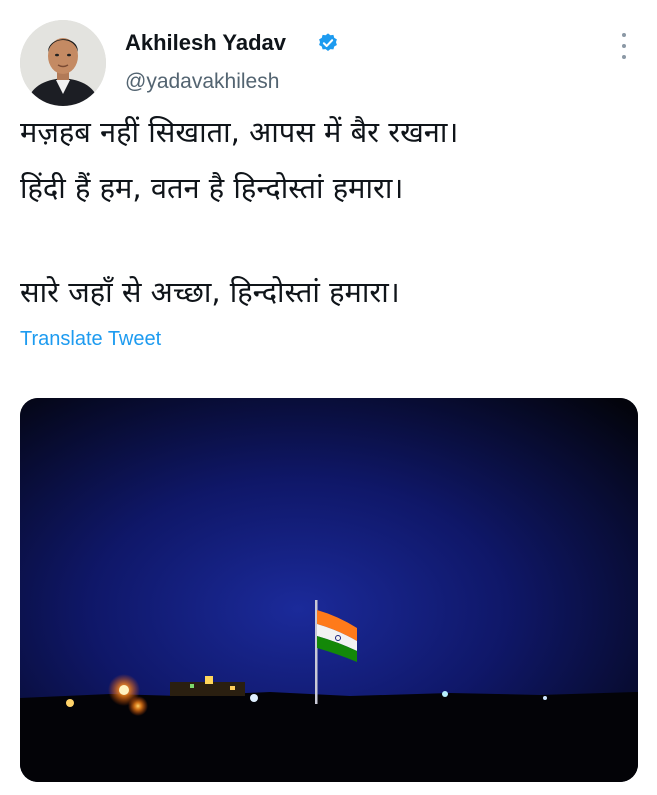 This screenshot has width=657, height=795. I want to click on more-vertical-icon, so click(624, 46).